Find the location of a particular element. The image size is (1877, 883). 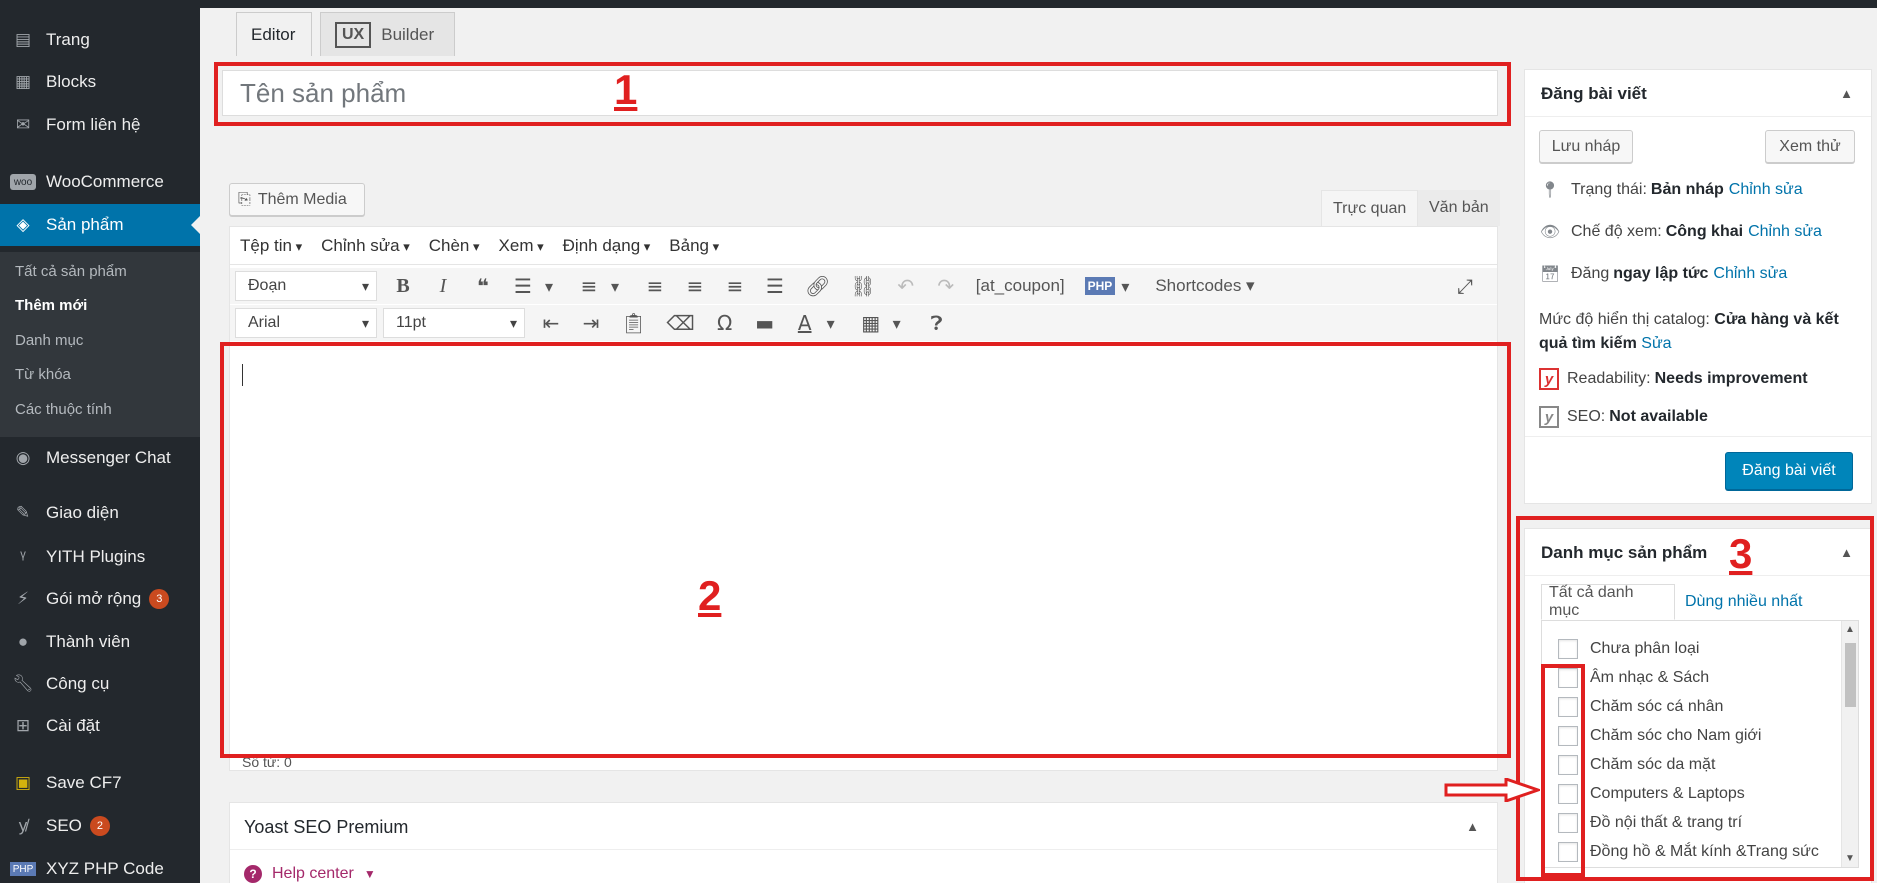

publish-panel-toggle-icon: ▲ is located at coordinates (1846, 93).